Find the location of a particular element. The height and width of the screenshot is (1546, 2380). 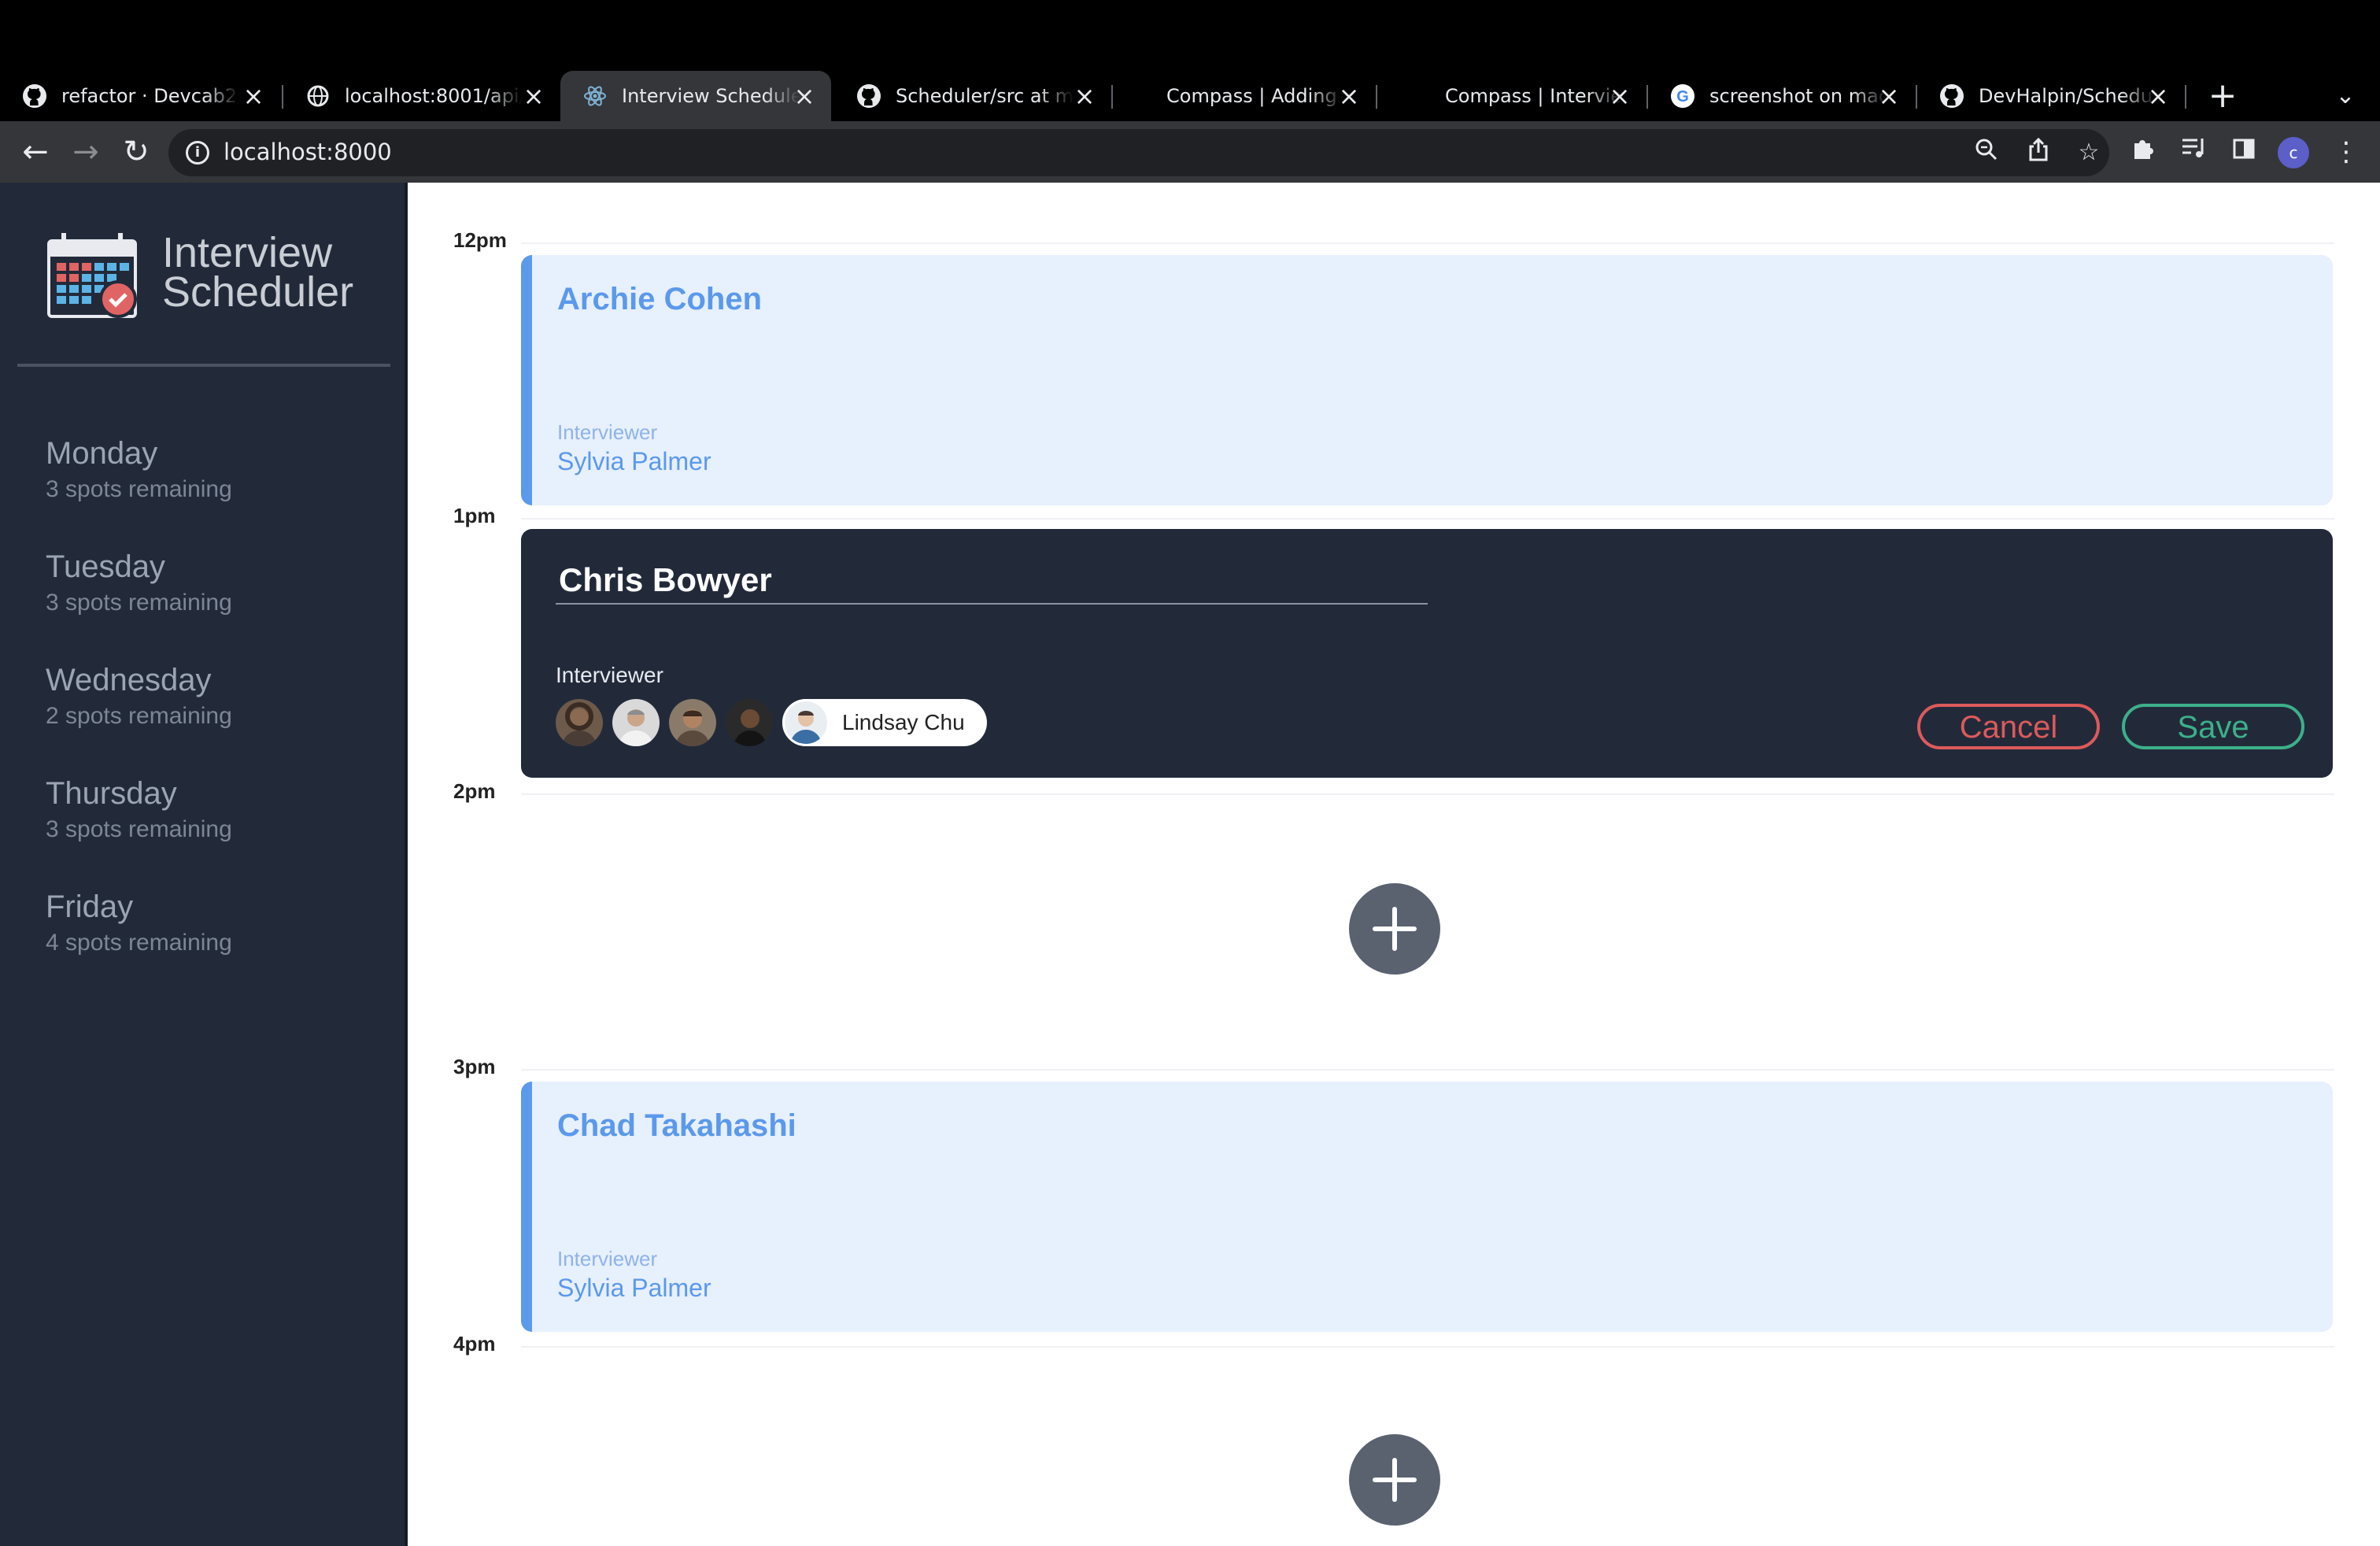

kebab-menu-icon: ⋮ is located at coordinates (2346, 152).